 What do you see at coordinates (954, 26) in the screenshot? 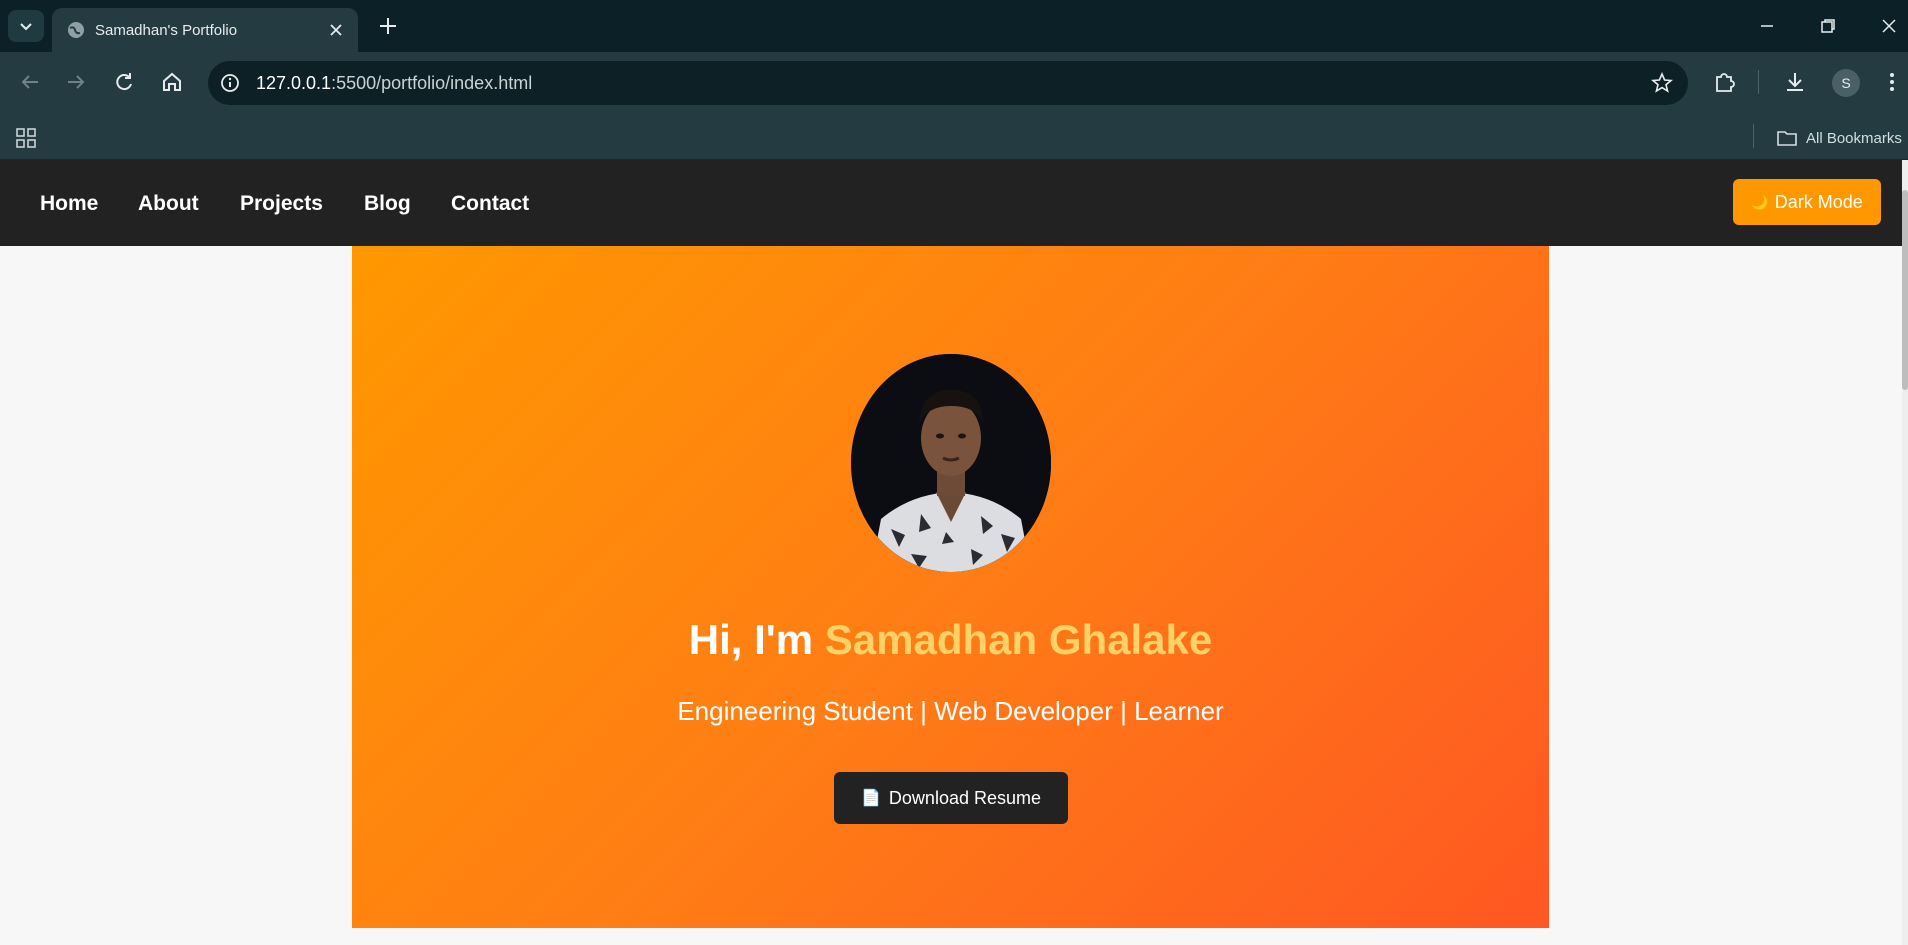
I see `browser-tab-bar: Samadhan's Portfolio` at bounding box center [954, 26].